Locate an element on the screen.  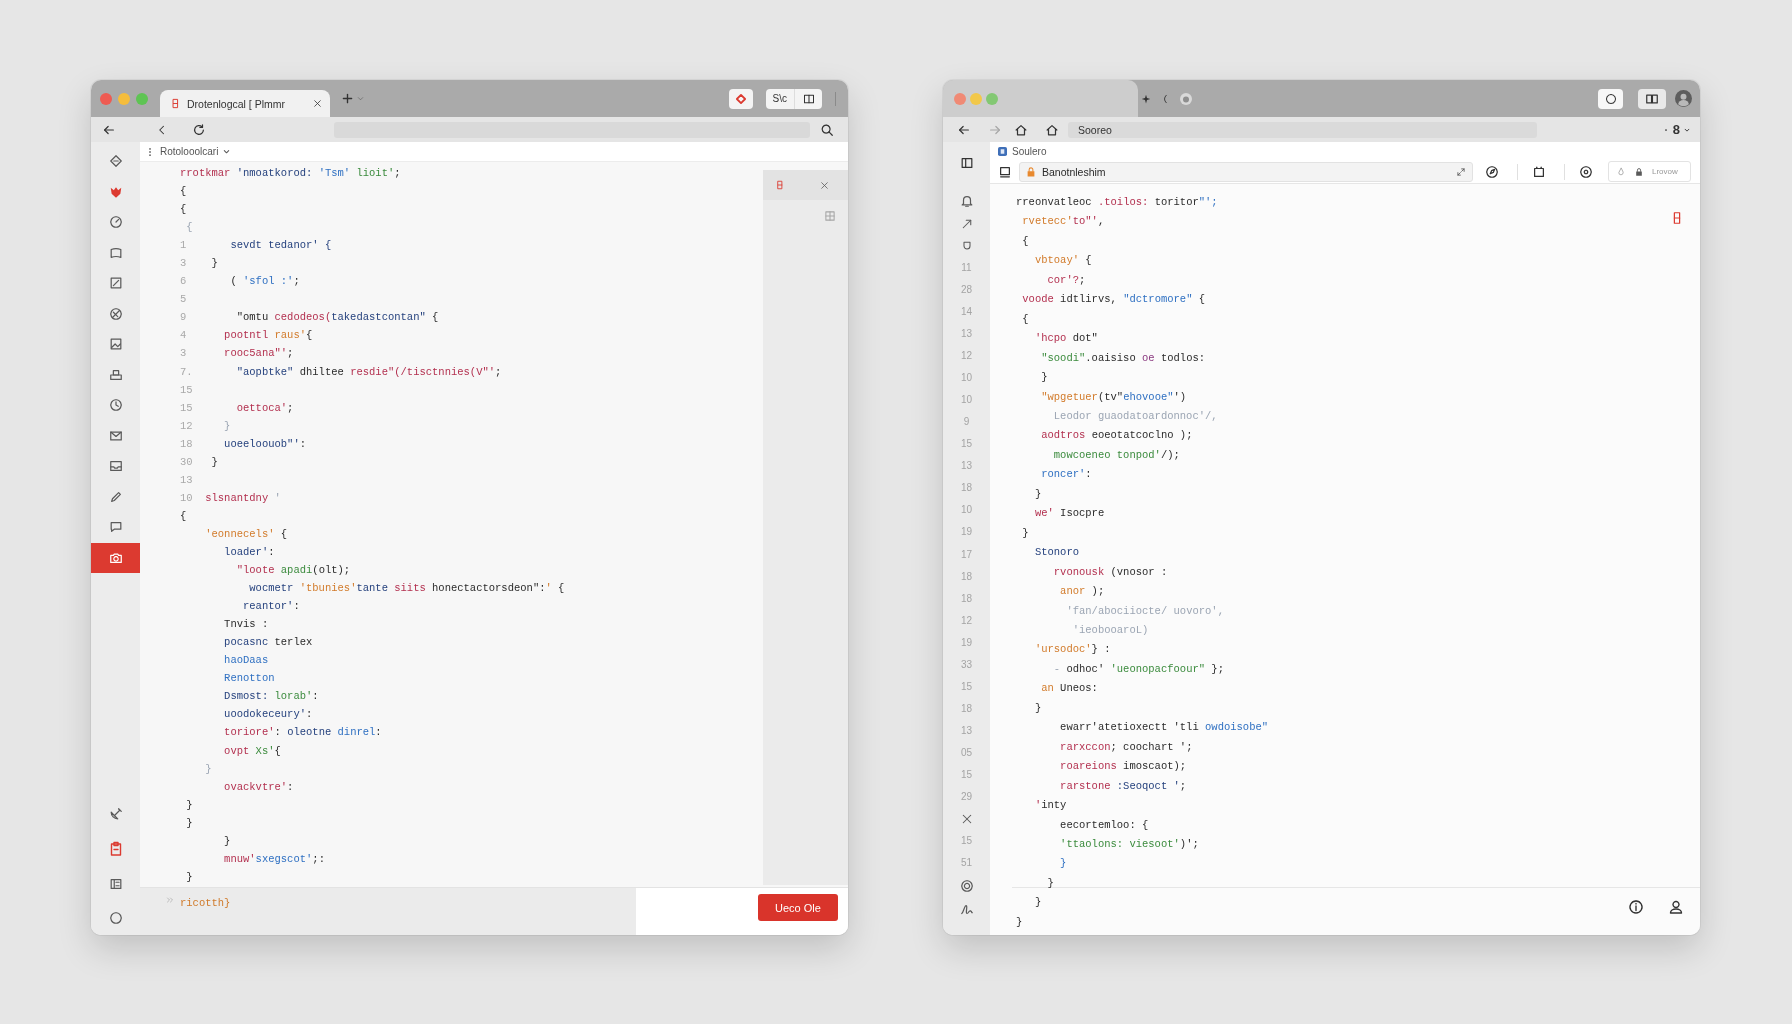
code-line: haoDaas is located at coordinates (246, 660).